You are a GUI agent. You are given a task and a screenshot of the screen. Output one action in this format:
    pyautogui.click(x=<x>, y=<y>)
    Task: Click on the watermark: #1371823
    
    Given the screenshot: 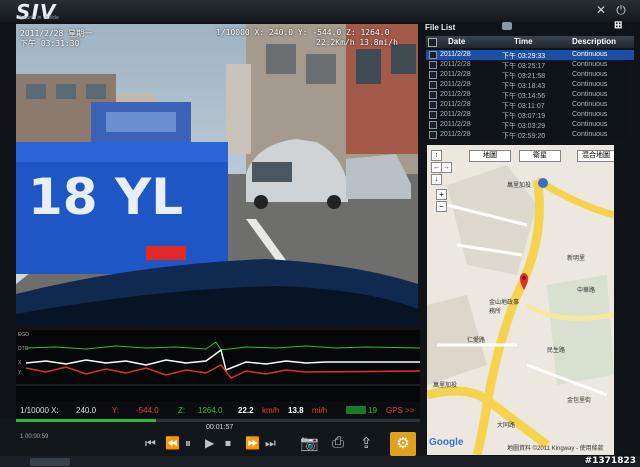 What is the action you would take?
    pyautogui.click(x=610, y=461)
    